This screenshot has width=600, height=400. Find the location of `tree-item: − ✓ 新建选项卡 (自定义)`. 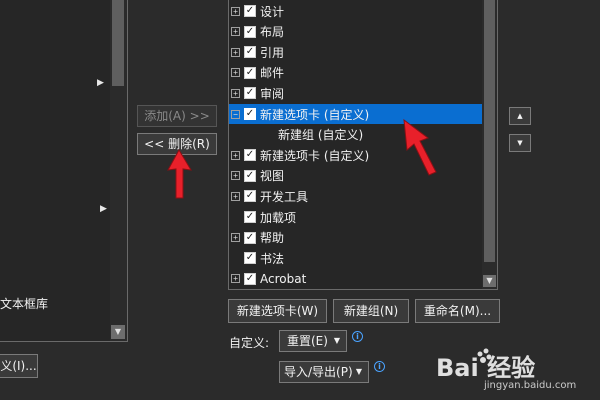

tree-item: − ✓ 新建选项卡 (自定义) is located at coordinates (355, 114).